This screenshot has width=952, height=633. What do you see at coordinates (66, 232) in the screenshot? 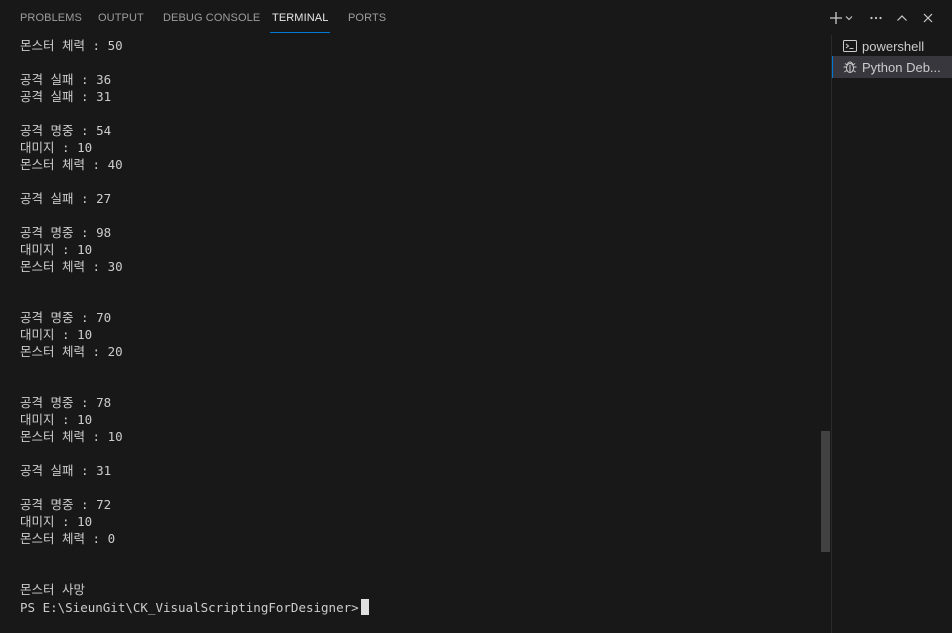
I see `terminal-line: 공격 명중 : 98` at bounding box center [66, 232].